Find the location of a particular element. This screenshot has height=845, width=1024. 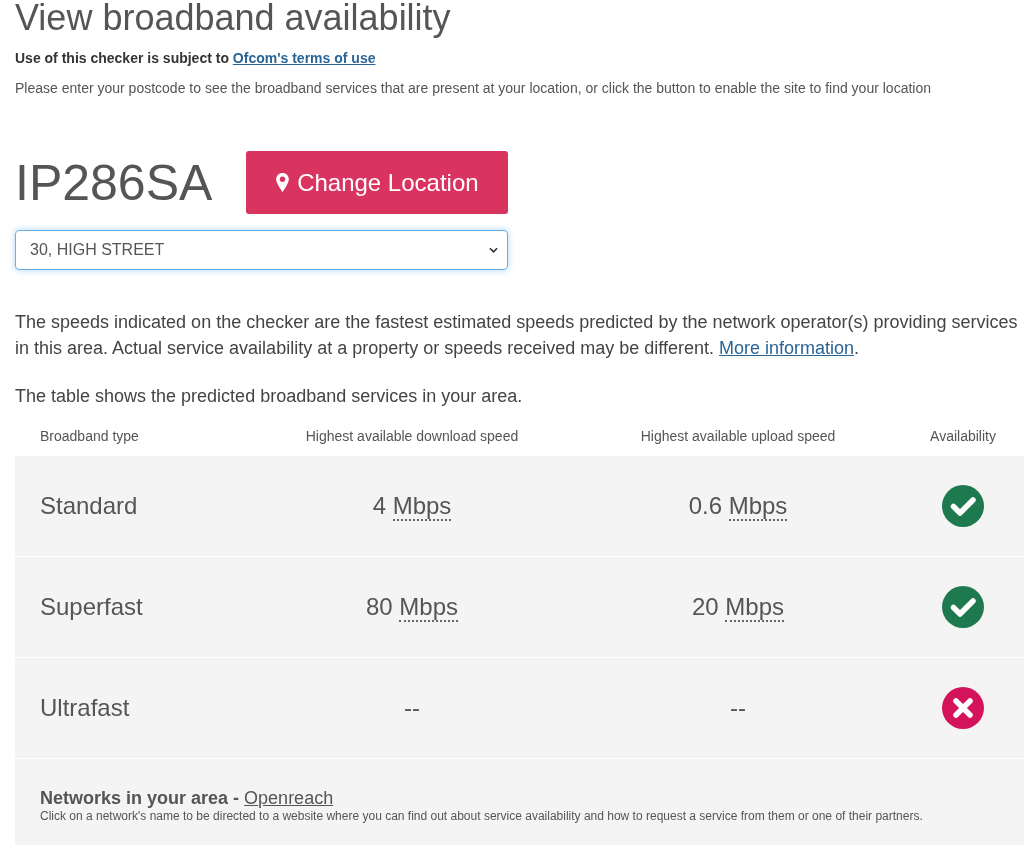

address-dropdown: 30, HIGH STREET is located at coordinates (261, 250).